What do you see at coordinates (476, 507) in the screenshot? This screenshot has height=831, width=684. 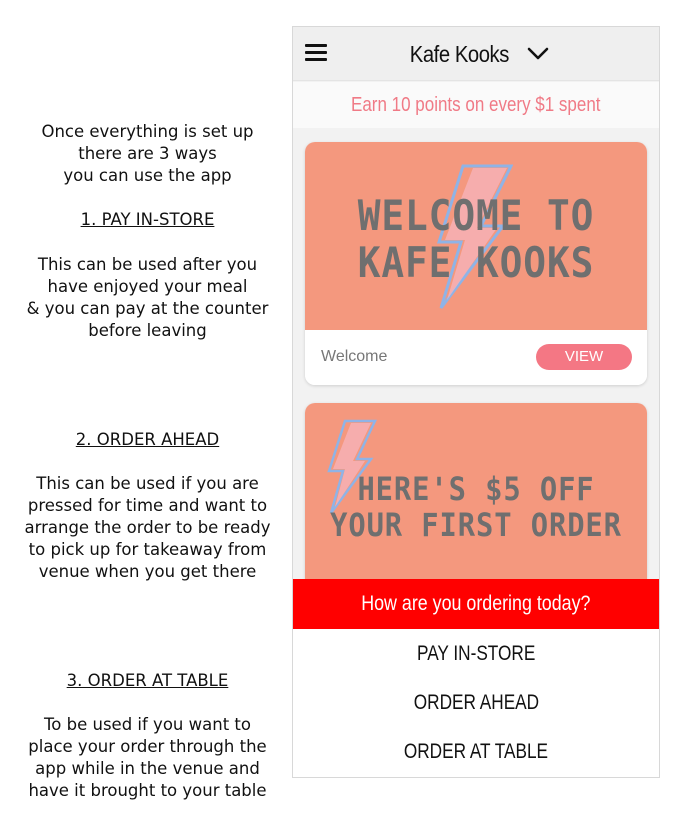 I see `promo-card-headline: HERE'S $5 OFF YOUR FIRST ORDER` at bounding box center [476, 507].